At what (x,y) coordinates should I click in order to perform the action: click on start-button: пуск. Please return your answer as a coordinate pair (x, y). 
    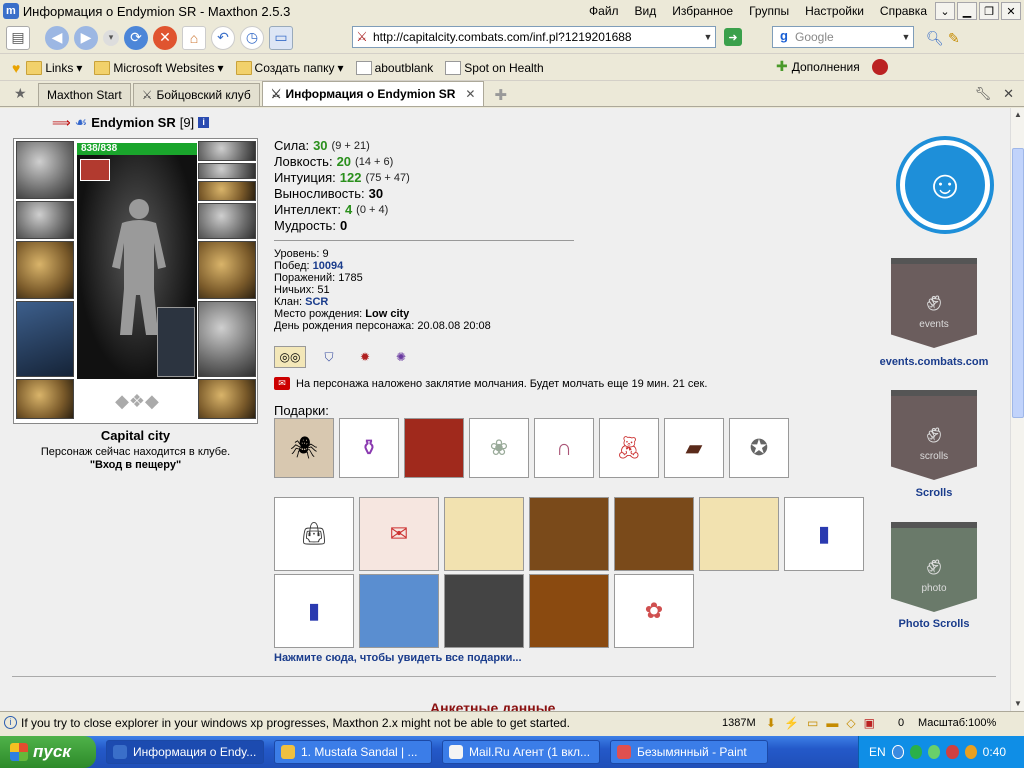
    Looking at the image, I should click on (48, 752).